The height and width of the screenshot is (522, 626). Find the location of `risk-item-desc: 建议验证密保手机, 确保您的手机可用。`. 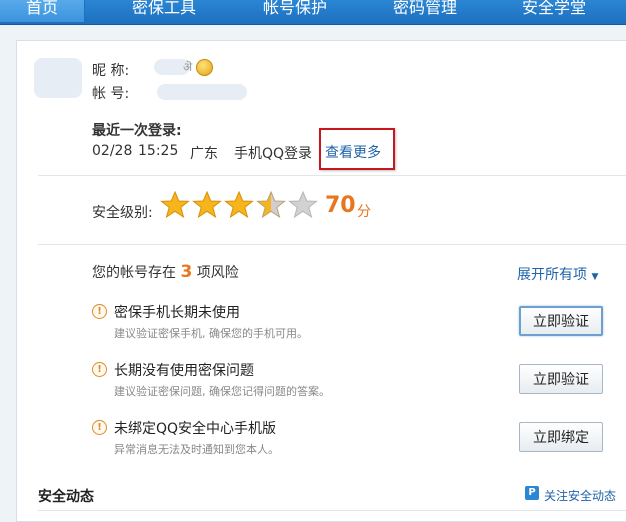

risk-item-desc: 建议验证密保手机, 确保您的手机可用。 is located at coordinates (211, 333).